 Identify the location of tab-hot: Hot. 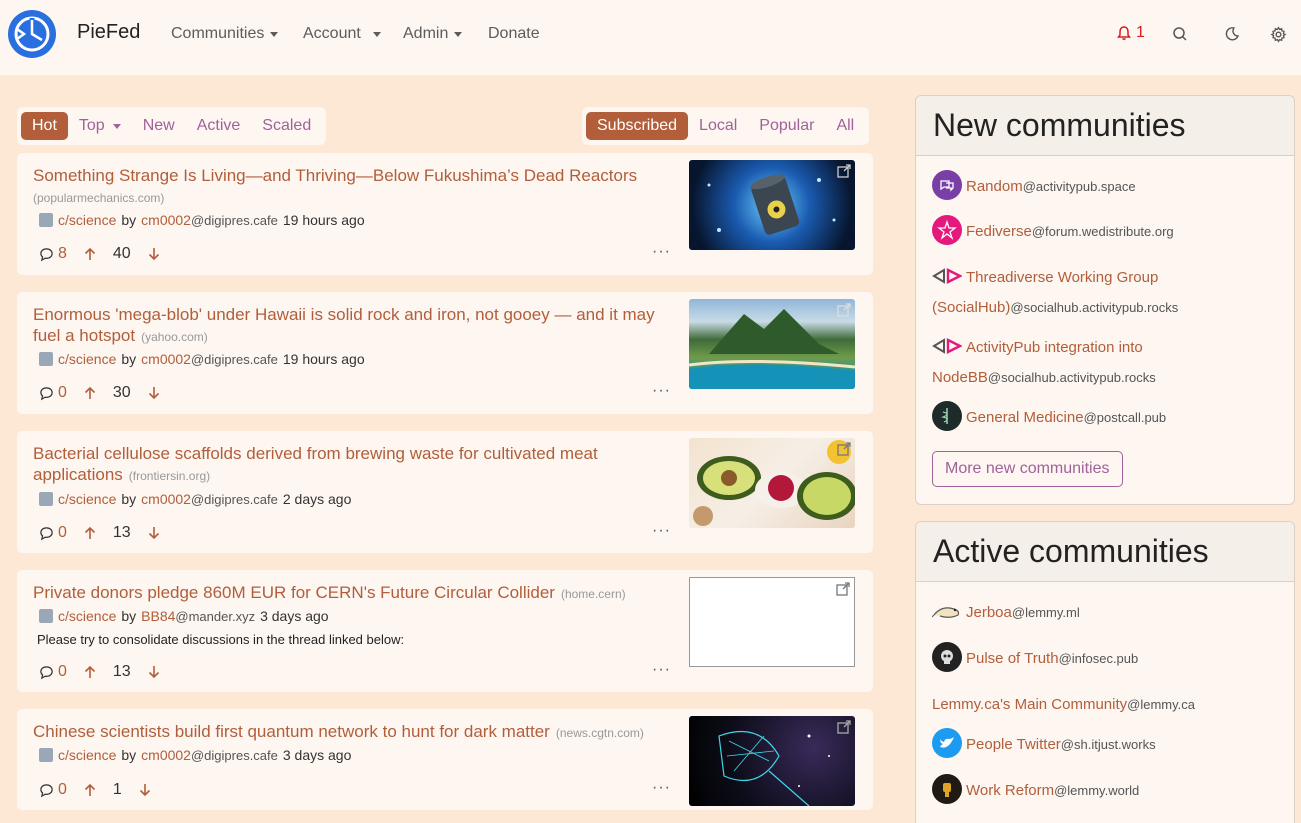
(44, 126).